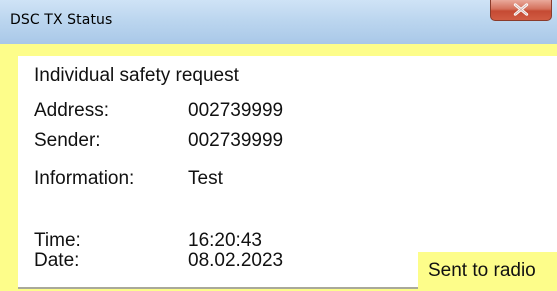  What do you see at coordinates (236, 260) in the screenshot?
I see `date-value: 08.02.2023` at bounding box center [236, 260].